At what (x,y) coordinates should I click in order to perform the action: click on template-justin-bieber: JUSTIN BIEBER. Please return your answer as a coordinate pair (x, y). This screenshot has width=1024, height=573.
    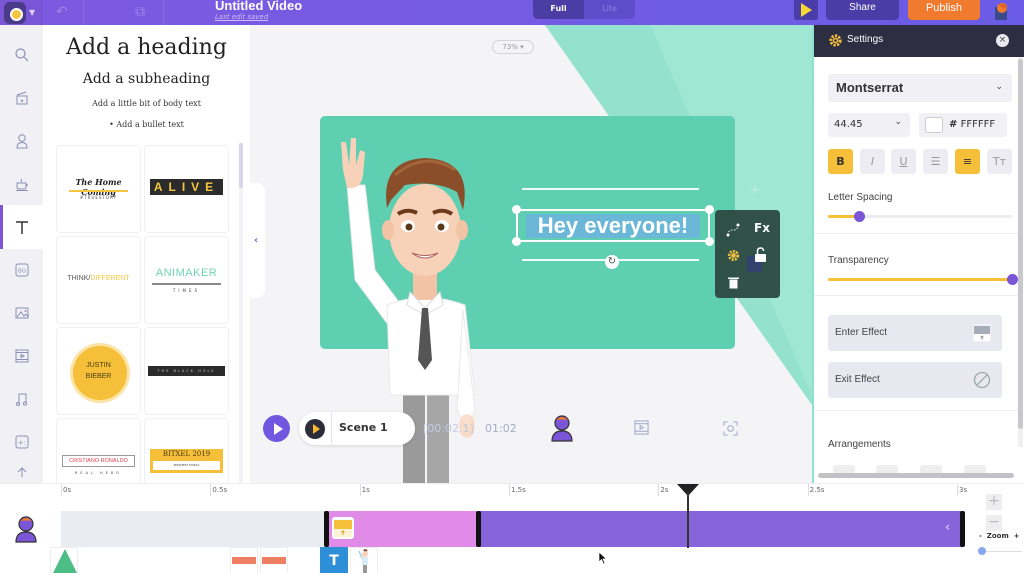
    Looking at the image, I should click on (98, 371).